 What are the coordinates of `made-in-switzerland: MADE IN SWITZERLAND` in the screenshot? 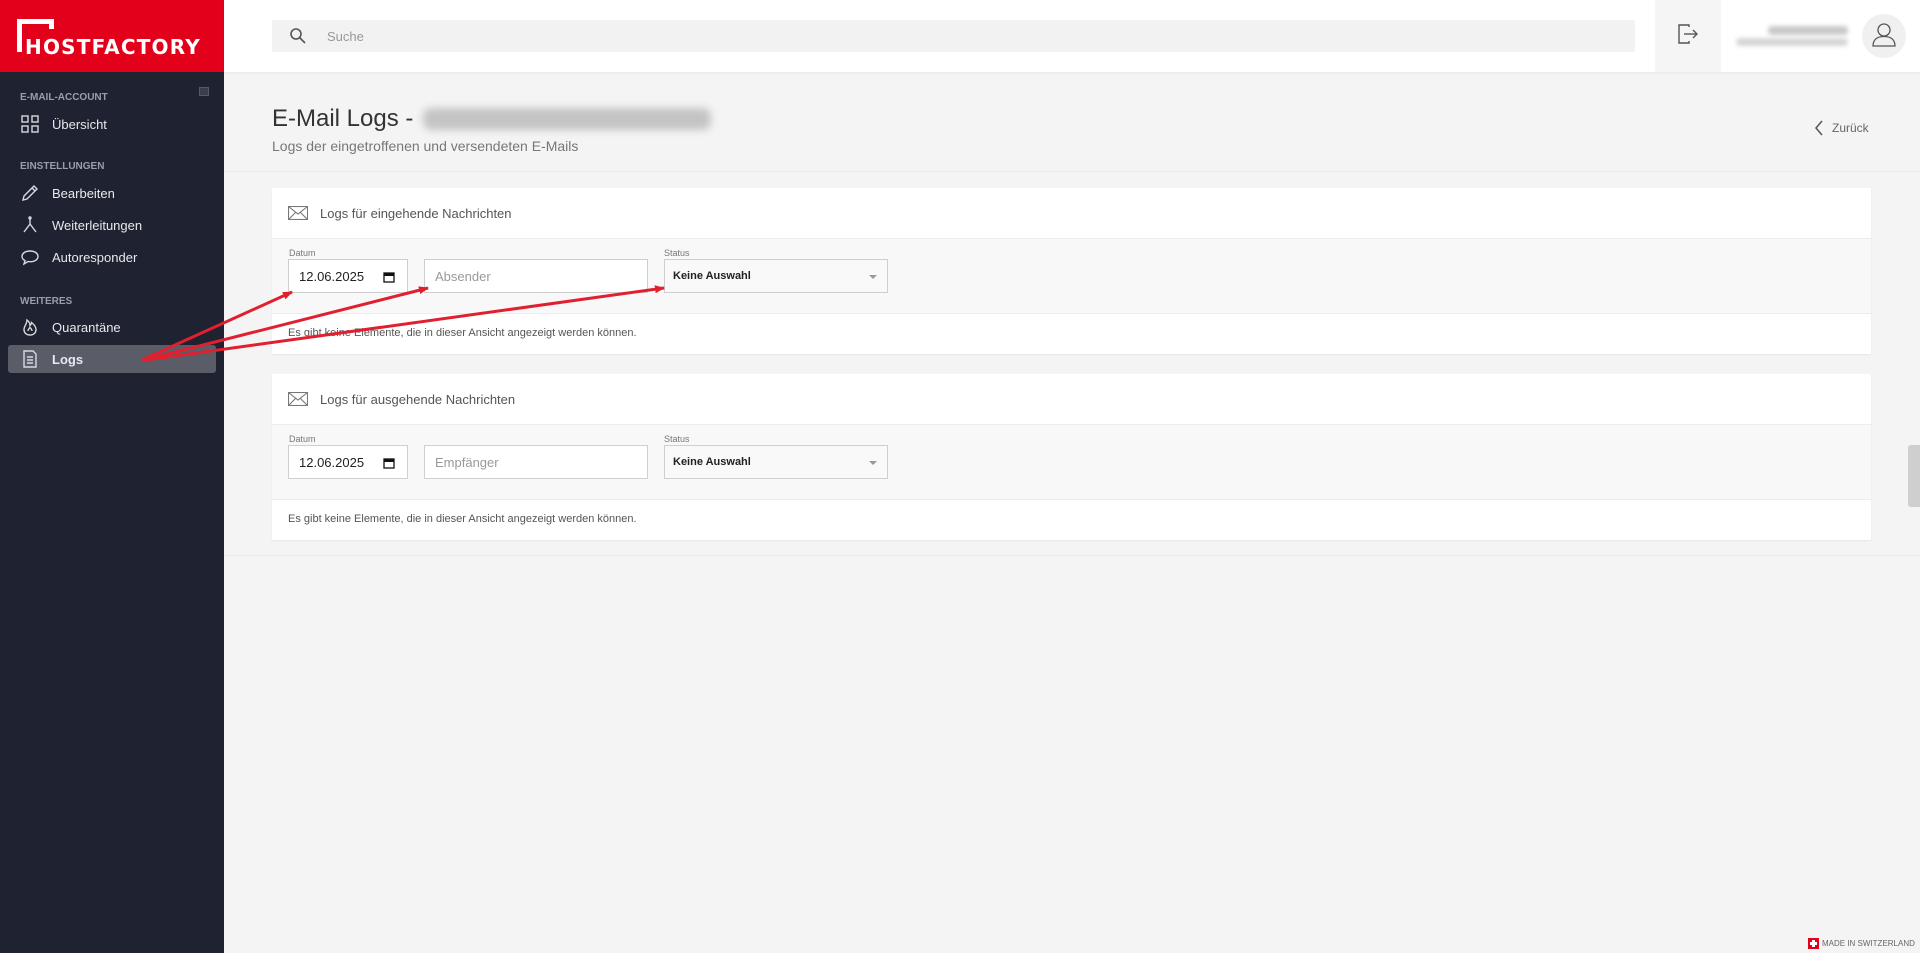 It's located at (1861, 943).